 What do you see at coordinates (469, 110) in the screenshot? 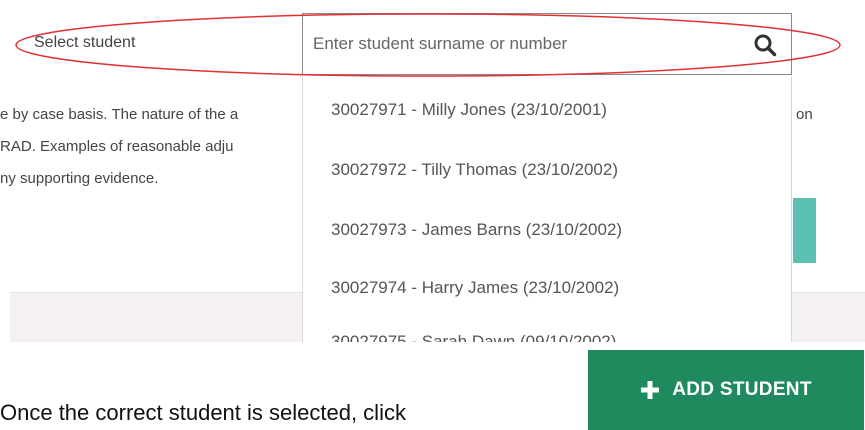
I see `dropdown-option: 30027971 - Milly Jones (23/10/2001)` at bounding box center [469, 110].